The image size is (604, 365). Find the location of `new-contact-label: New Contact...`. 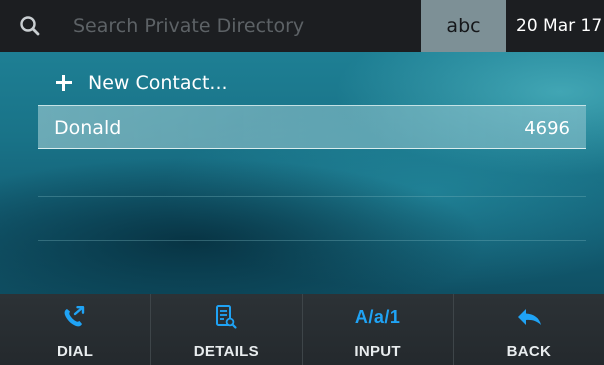

new-contact-label: New Contact... is located at coordinates (158, 83).